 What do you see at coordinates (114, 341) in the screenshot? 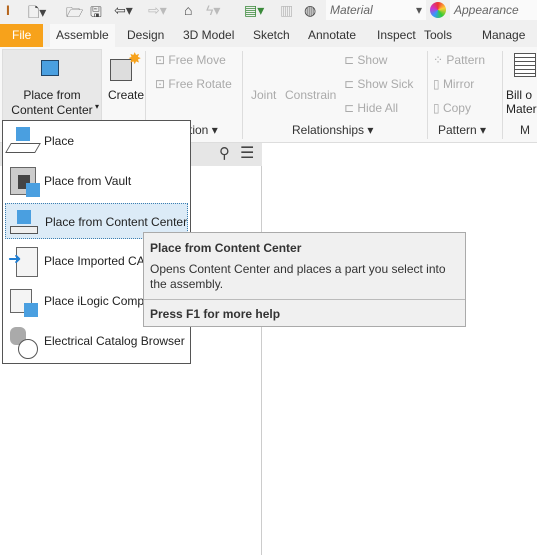
I see `menu-item-label: Electrical Catalog Browser` at bounding box center [114, 341].